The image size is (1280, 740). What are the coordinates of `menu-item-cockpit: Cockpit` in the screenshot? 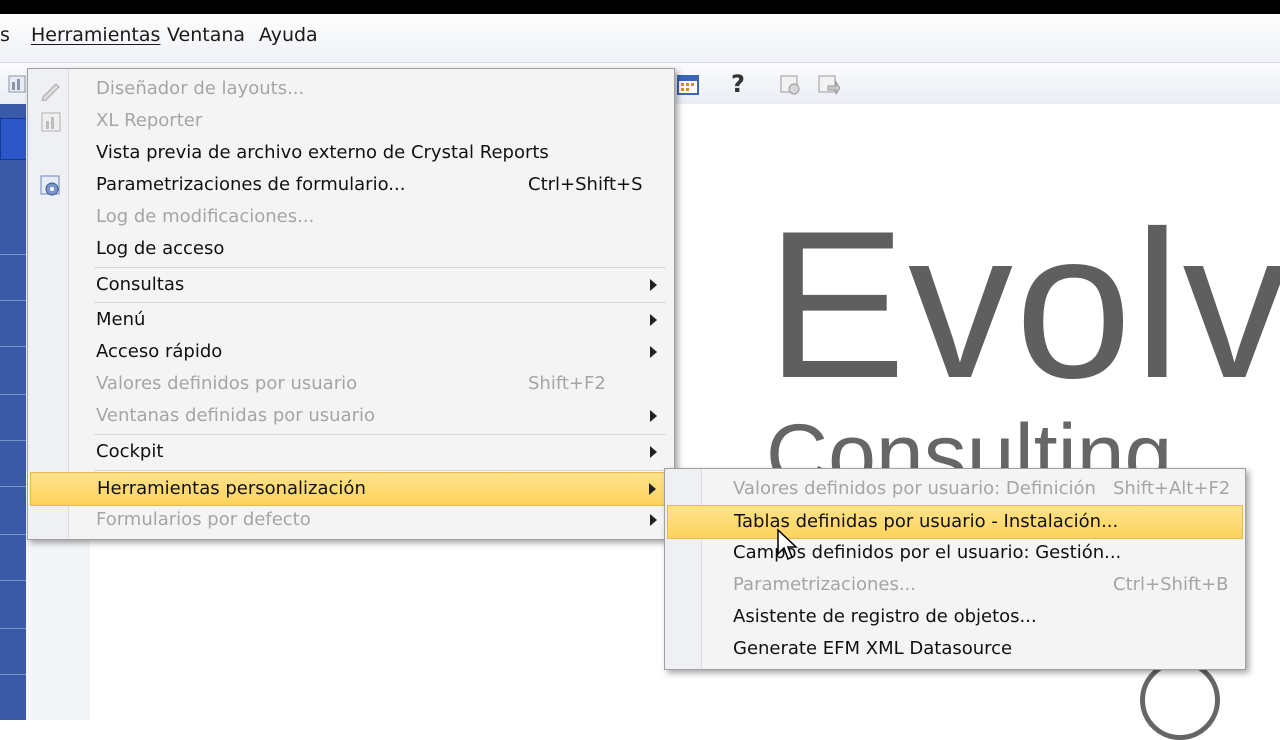 It's located at (351, 452).